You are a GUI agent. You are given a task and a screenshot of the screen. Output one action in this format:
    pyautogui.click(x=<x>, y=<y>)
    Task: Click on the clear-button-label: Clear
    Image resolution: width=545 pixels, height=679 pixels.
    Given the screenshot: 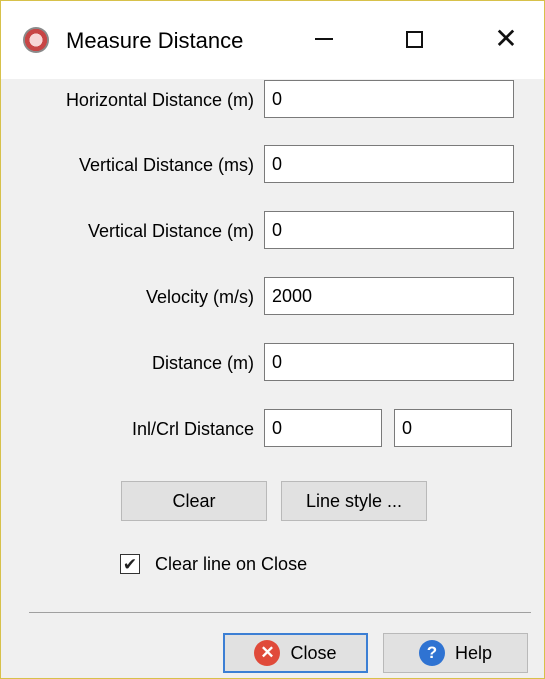 What is the action you would take?
    pyautogui.click(x=194, y=500)
    